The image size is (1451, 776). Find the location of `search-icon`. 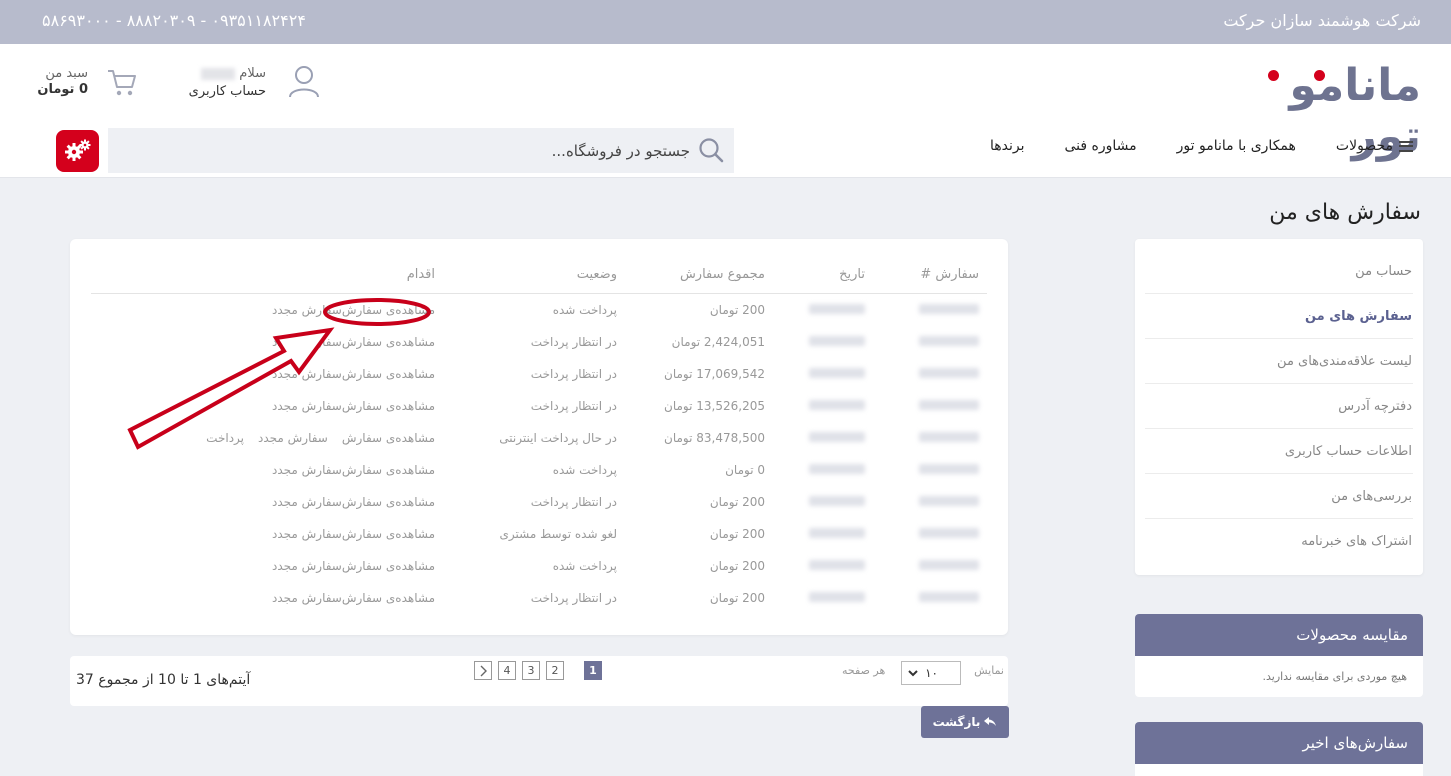

search-icon is located at coordinates (711, 150).